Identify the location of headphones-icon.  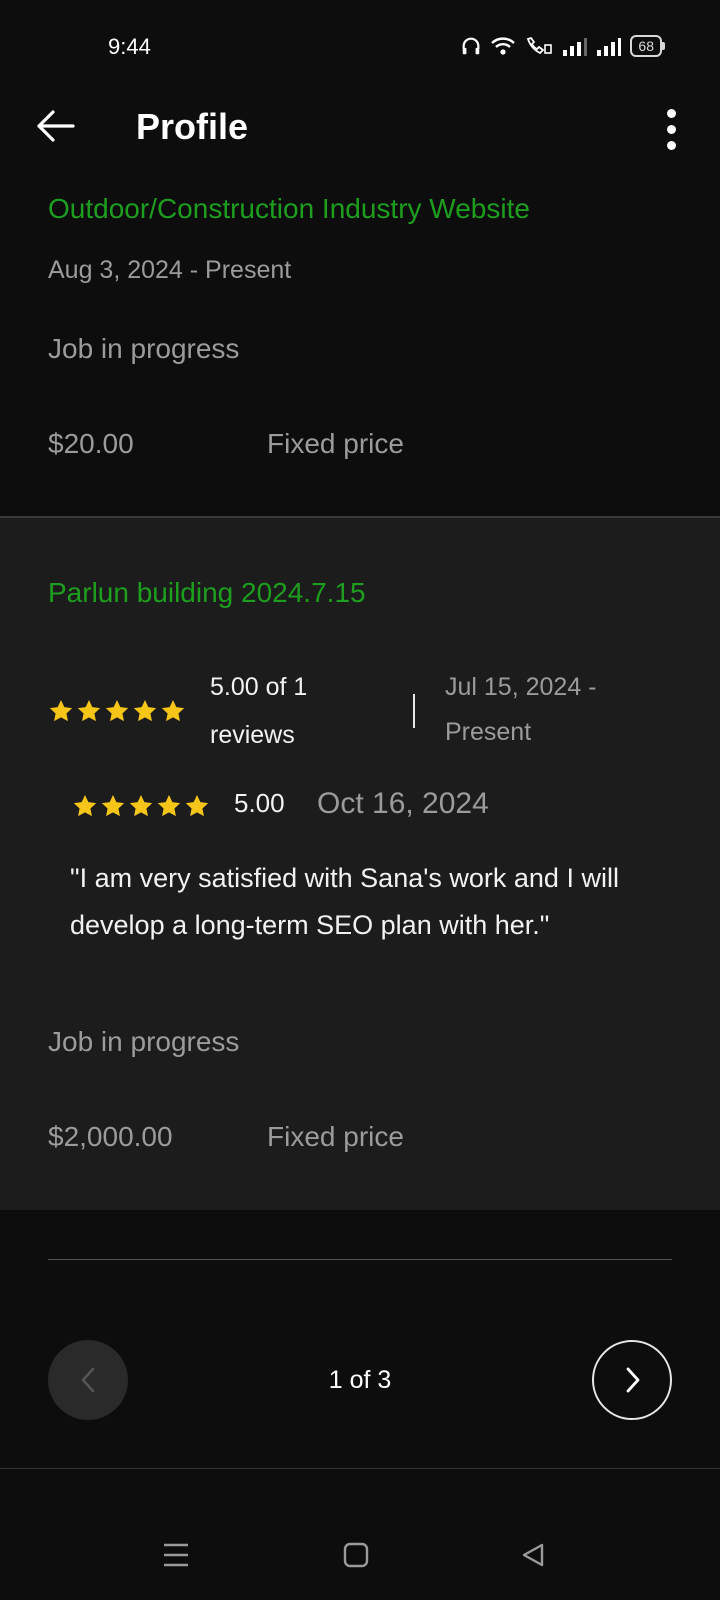
(471, 46).